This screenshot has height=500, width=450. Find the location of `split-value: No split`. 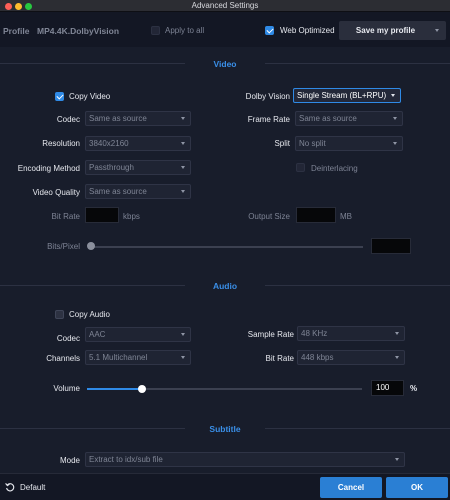

split-value: No split is located at coordinates (312, 143).